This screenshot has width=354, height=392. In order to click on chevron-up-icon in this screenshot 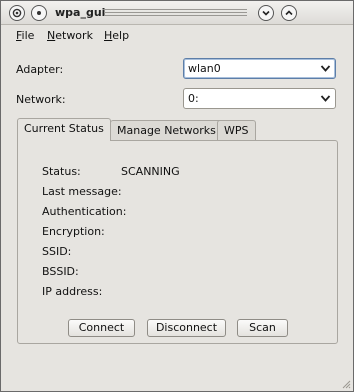, I will do `click(289, 13)`.